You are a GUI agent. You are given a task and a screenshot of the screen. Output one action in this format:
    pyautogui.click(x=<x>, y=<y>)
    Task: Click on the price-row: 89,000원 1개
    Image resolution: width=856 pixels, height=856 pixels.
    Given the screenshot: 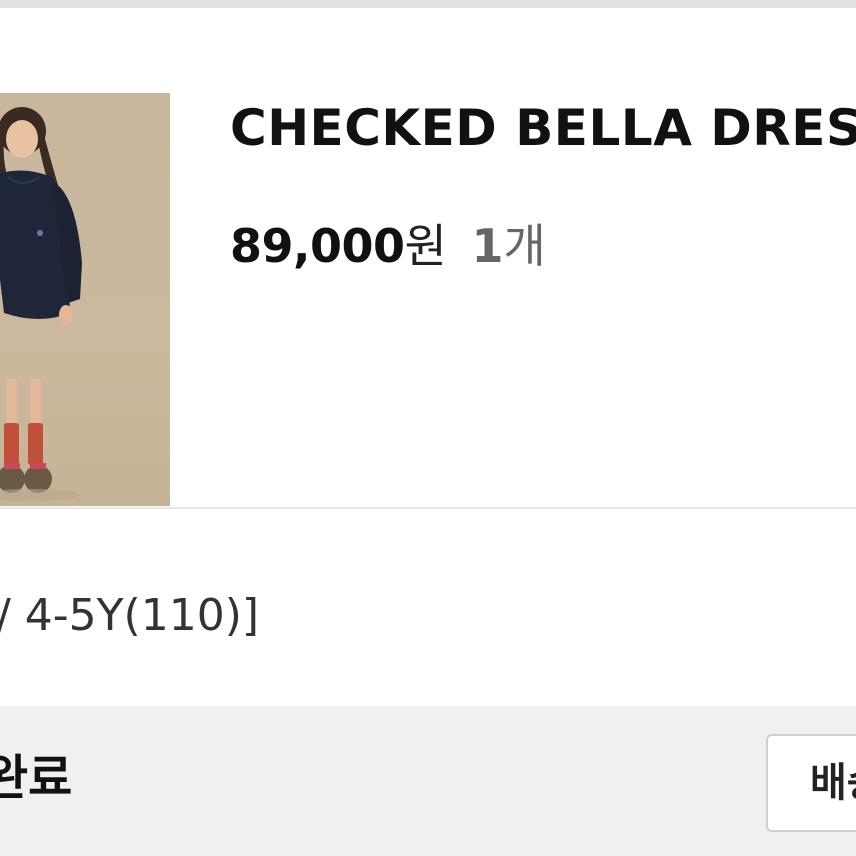 What is the action you would take?
    pyautogui.click(x=388, y=246)
    